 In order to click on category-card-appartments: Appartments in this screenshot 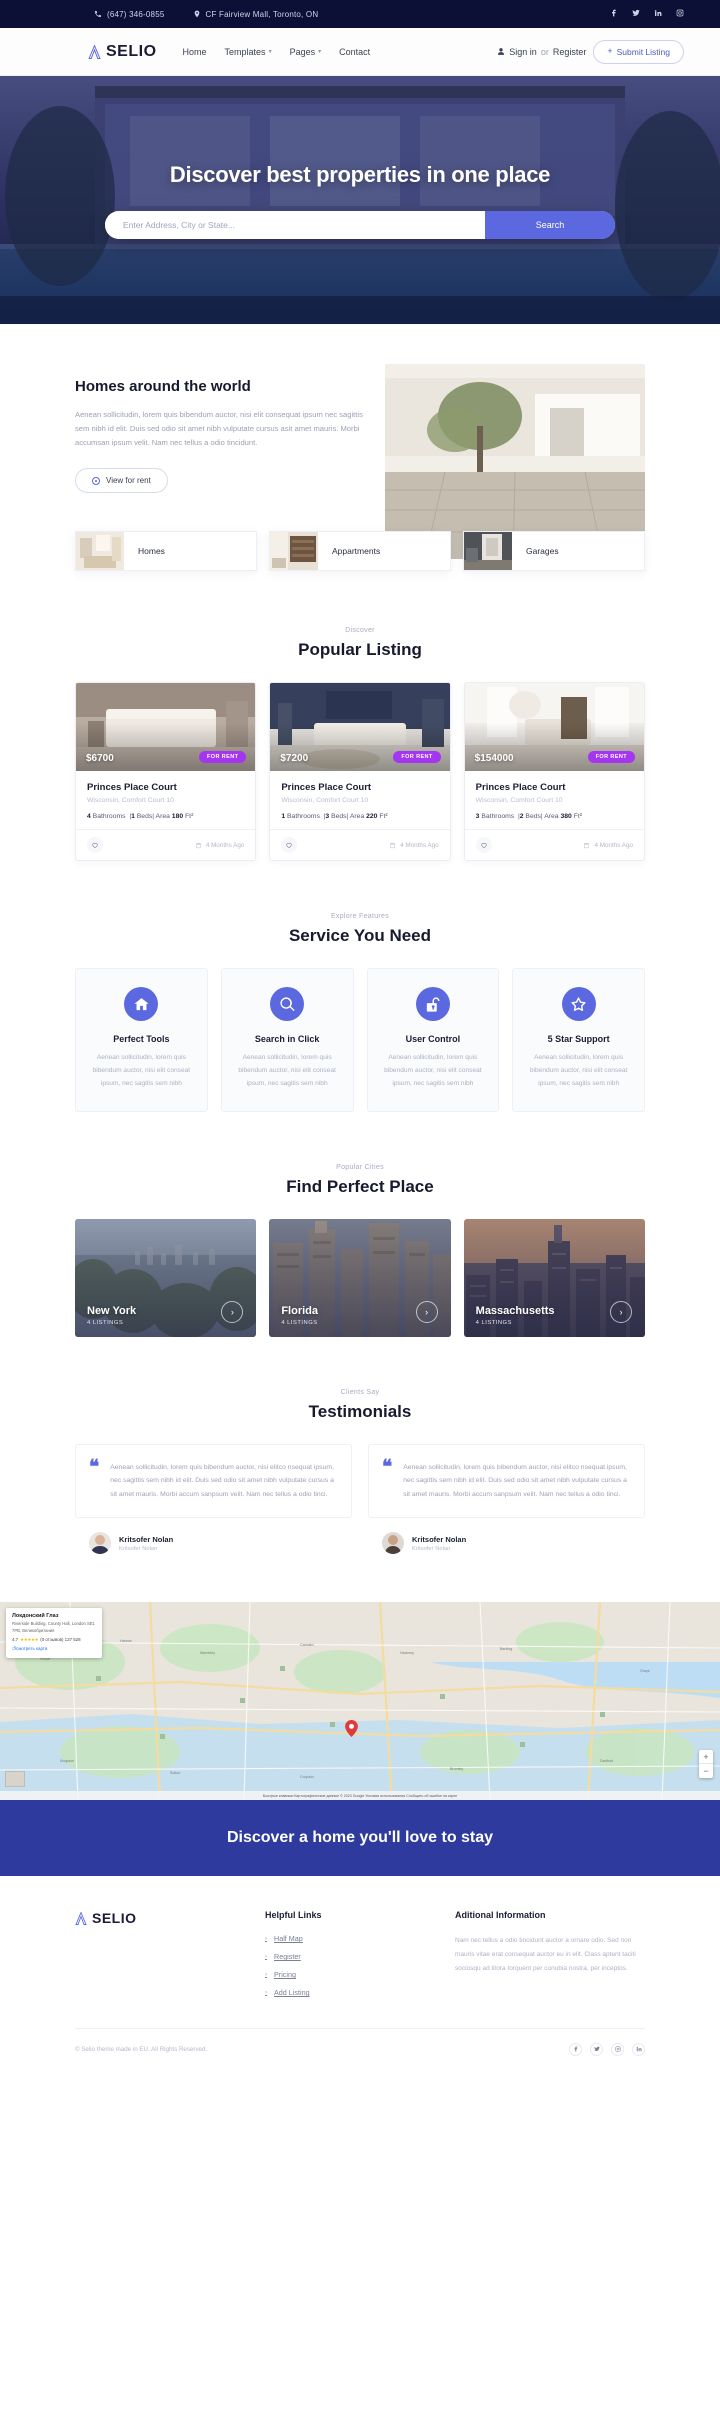, I will do `click(360, 551)`.